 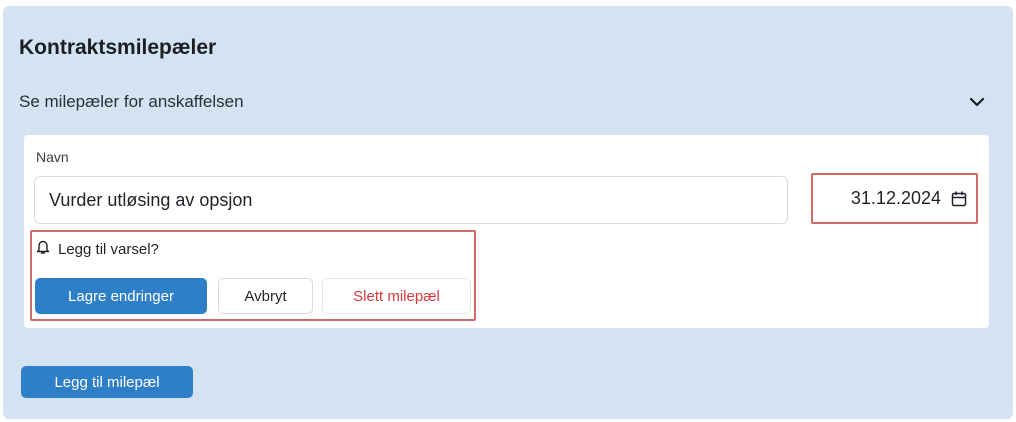 What do you see at coordinates (131, 101) in the screenshot?
I see `panel-subtitle: Se milepæler for anskaffelsen` at bounding box center [131, 101].